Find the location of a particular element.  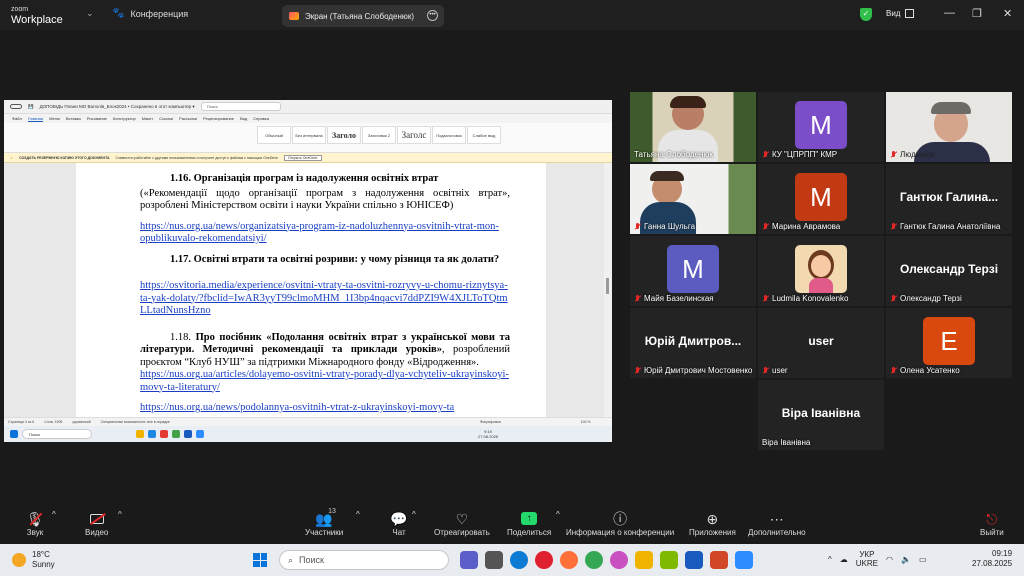

participant-tile: M Марина Аврамова is located at coordinates (821, 199).